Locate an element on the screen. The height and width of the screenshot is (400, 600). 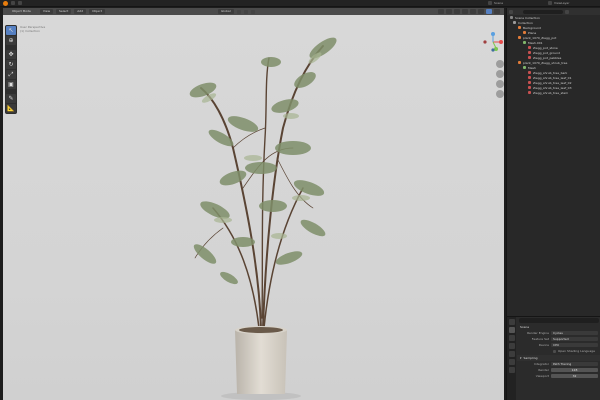
cursor-tool: ⊕ is located at coordinates (11, 40).